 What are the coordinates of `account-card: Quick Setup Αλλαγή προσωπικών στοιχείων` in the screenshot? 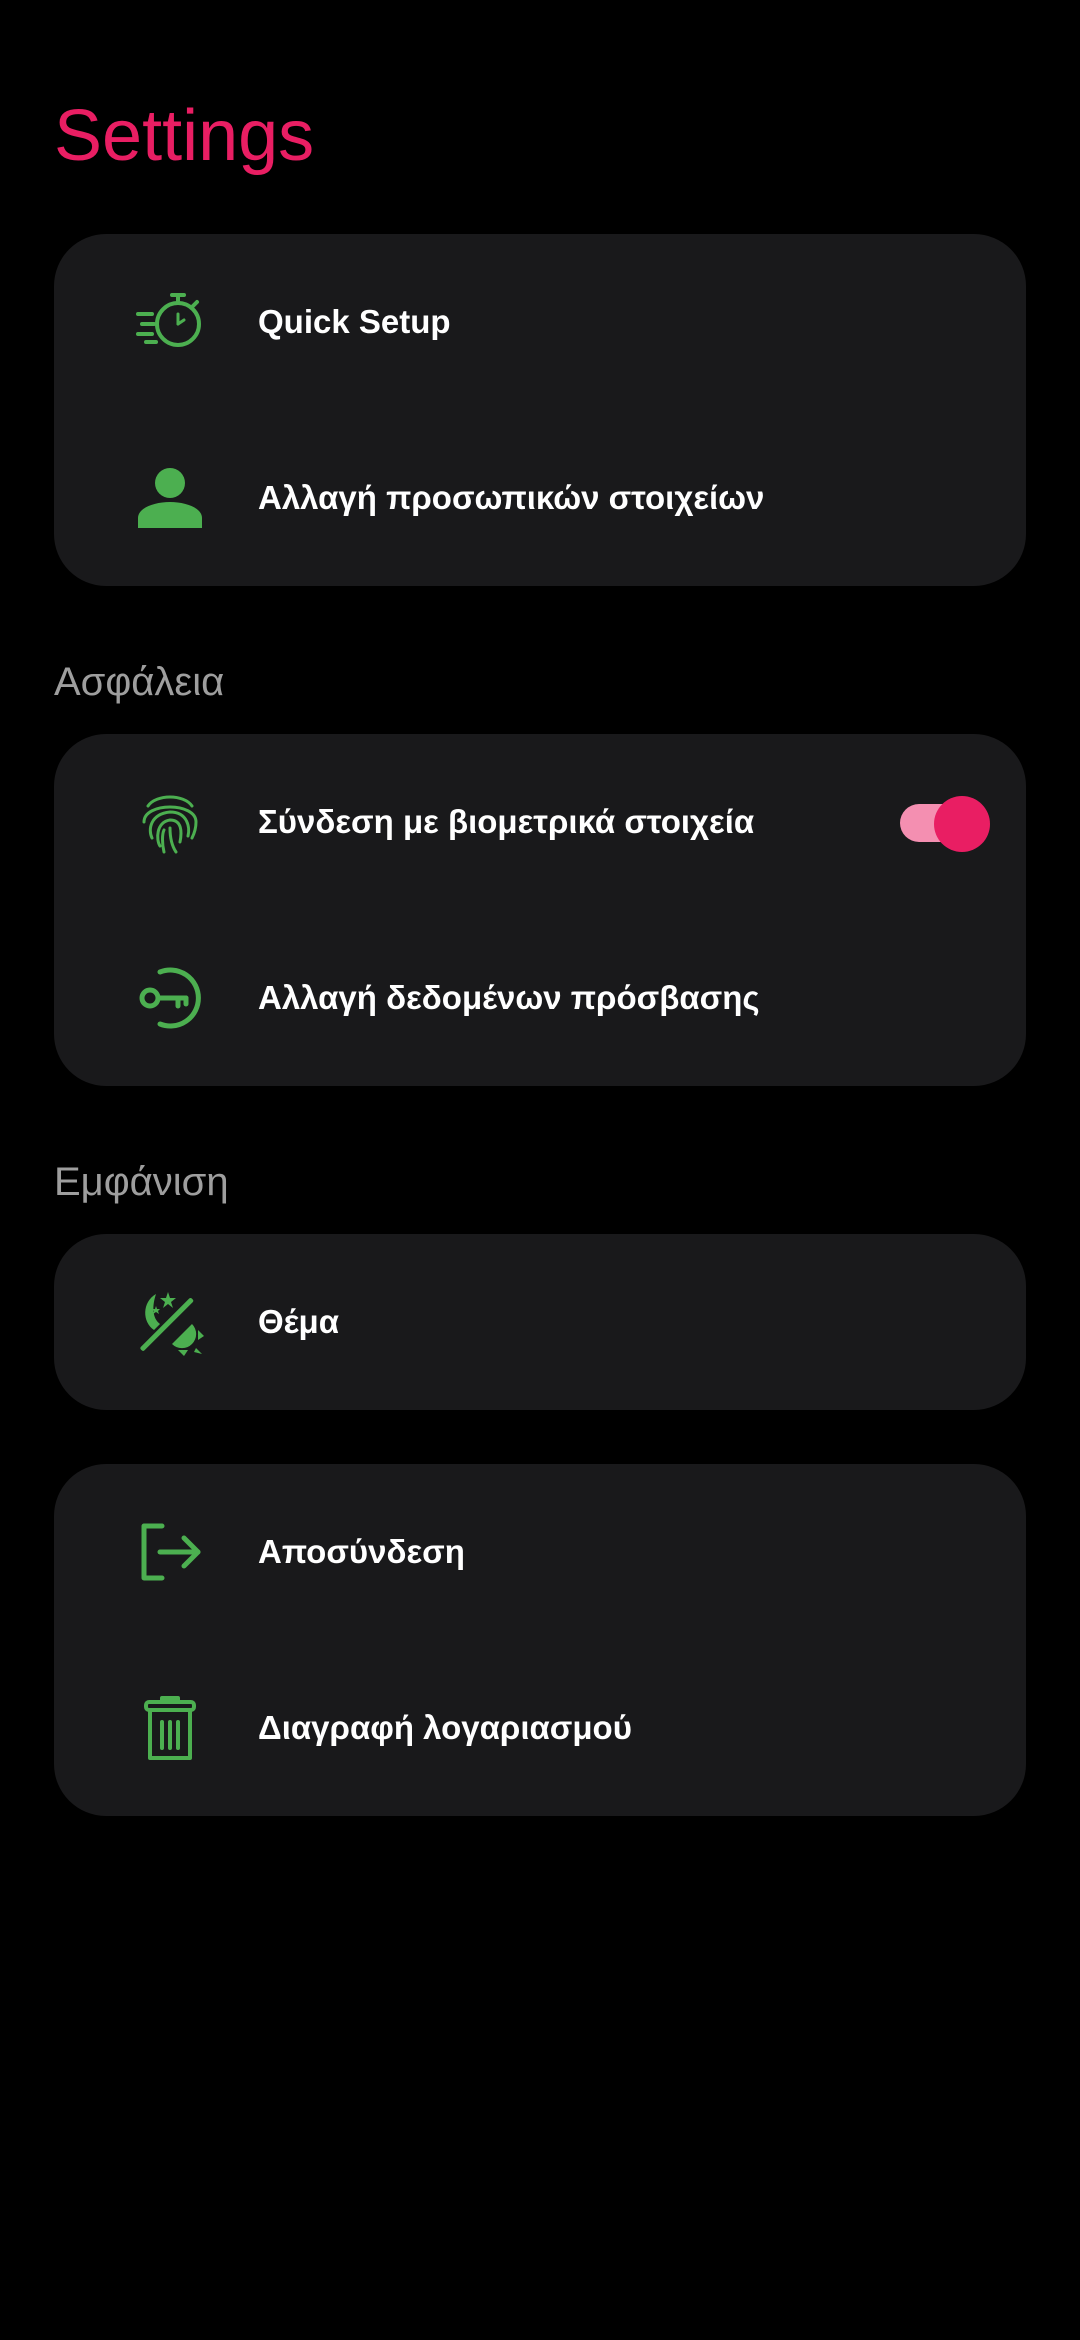 It's located at (540, 410).